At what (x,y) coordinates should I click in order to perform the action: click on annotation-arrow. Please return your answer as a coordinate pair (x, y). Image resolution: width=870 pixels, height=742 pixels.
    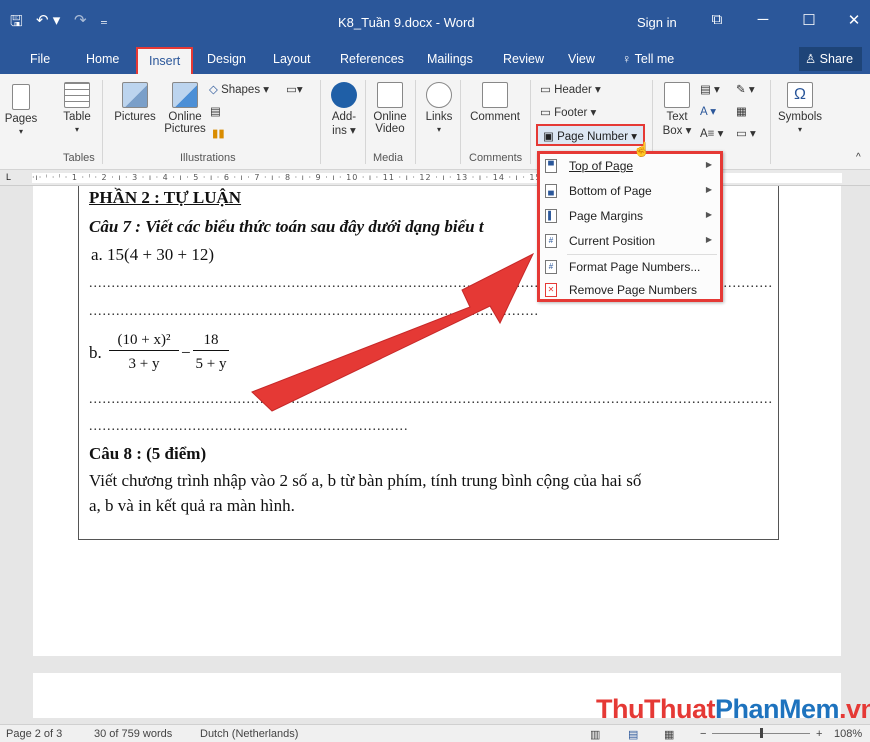
    Looking at the image, I should click on (393, 332).